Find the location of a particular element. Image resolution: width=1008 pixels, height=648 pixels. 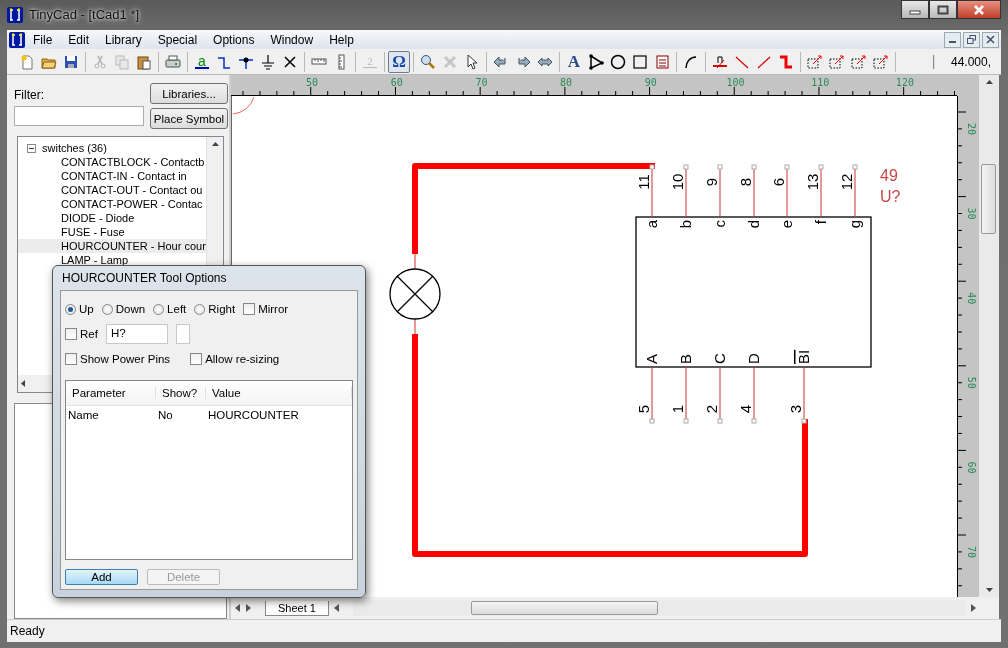

menu-item: Options is located at coordinates (234, 39).